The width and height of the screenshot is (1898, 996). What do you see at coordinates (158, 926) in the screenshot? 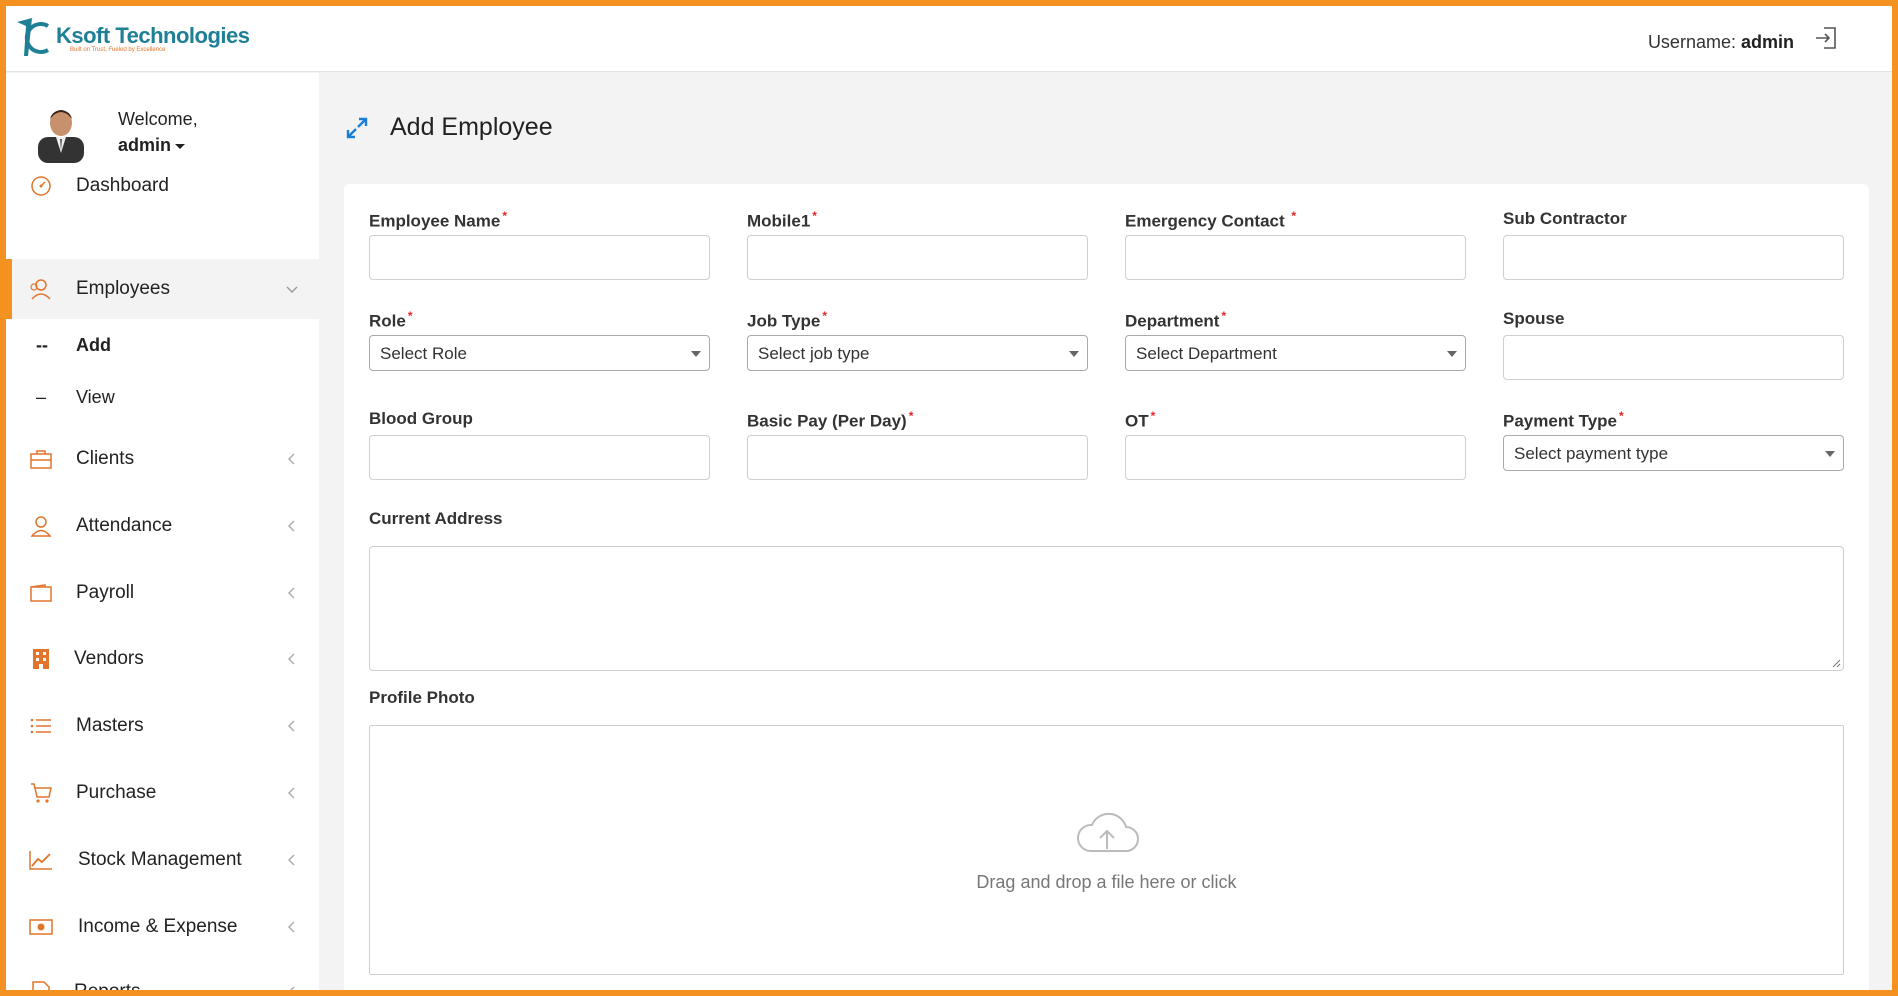
I see `nav-label: Income & Expense` at bounding box center [158, 926].